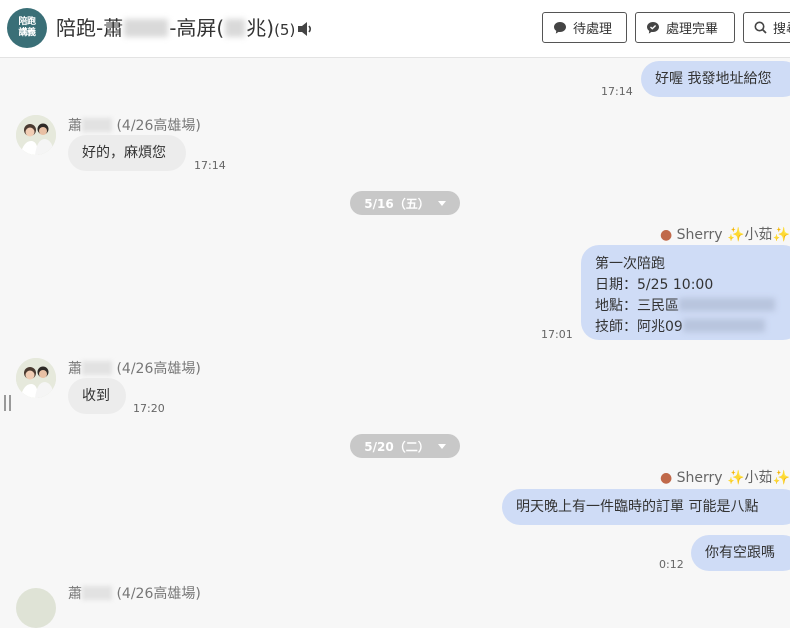 Image resolution: width=790 pixels, height=628 pixels. Describe the element at coordinates (637, 306) in the screenshot. I see `message-line-text: 地點：三民區` at that location.